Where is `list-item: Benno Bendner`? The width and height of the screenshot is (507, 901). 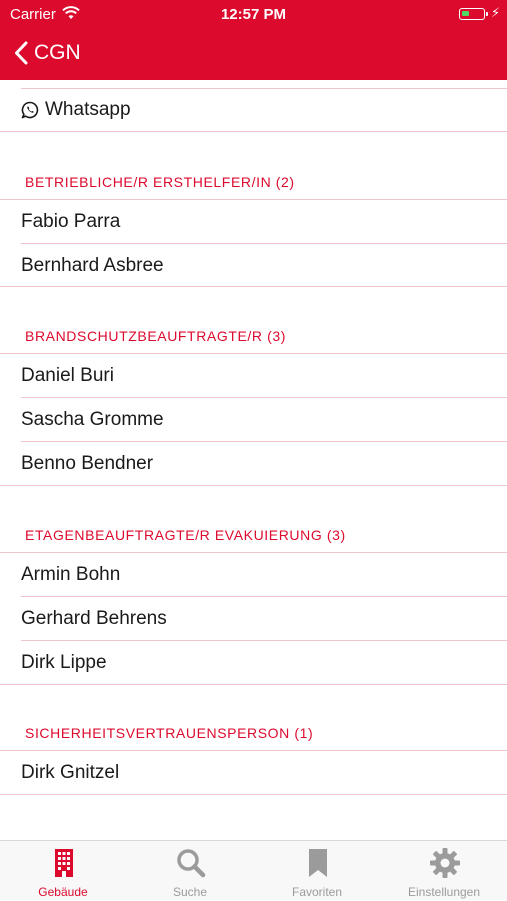
list-item: Benno Bendner is located at coordinates (253, 463).